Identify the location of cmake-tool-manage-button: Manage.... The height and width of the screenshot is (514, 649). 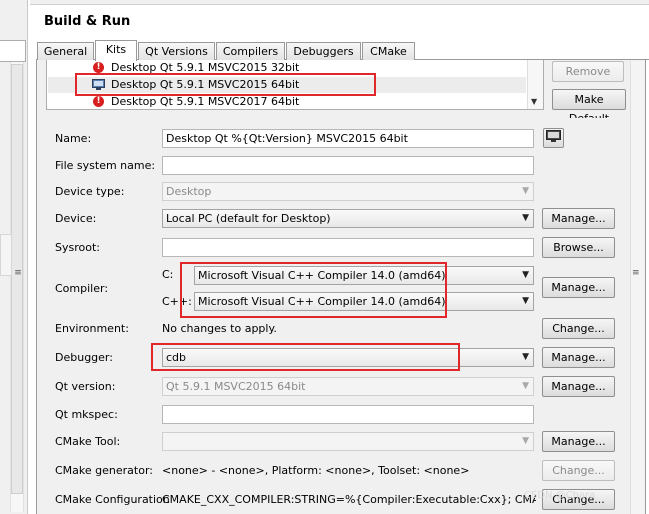
(578, 441).